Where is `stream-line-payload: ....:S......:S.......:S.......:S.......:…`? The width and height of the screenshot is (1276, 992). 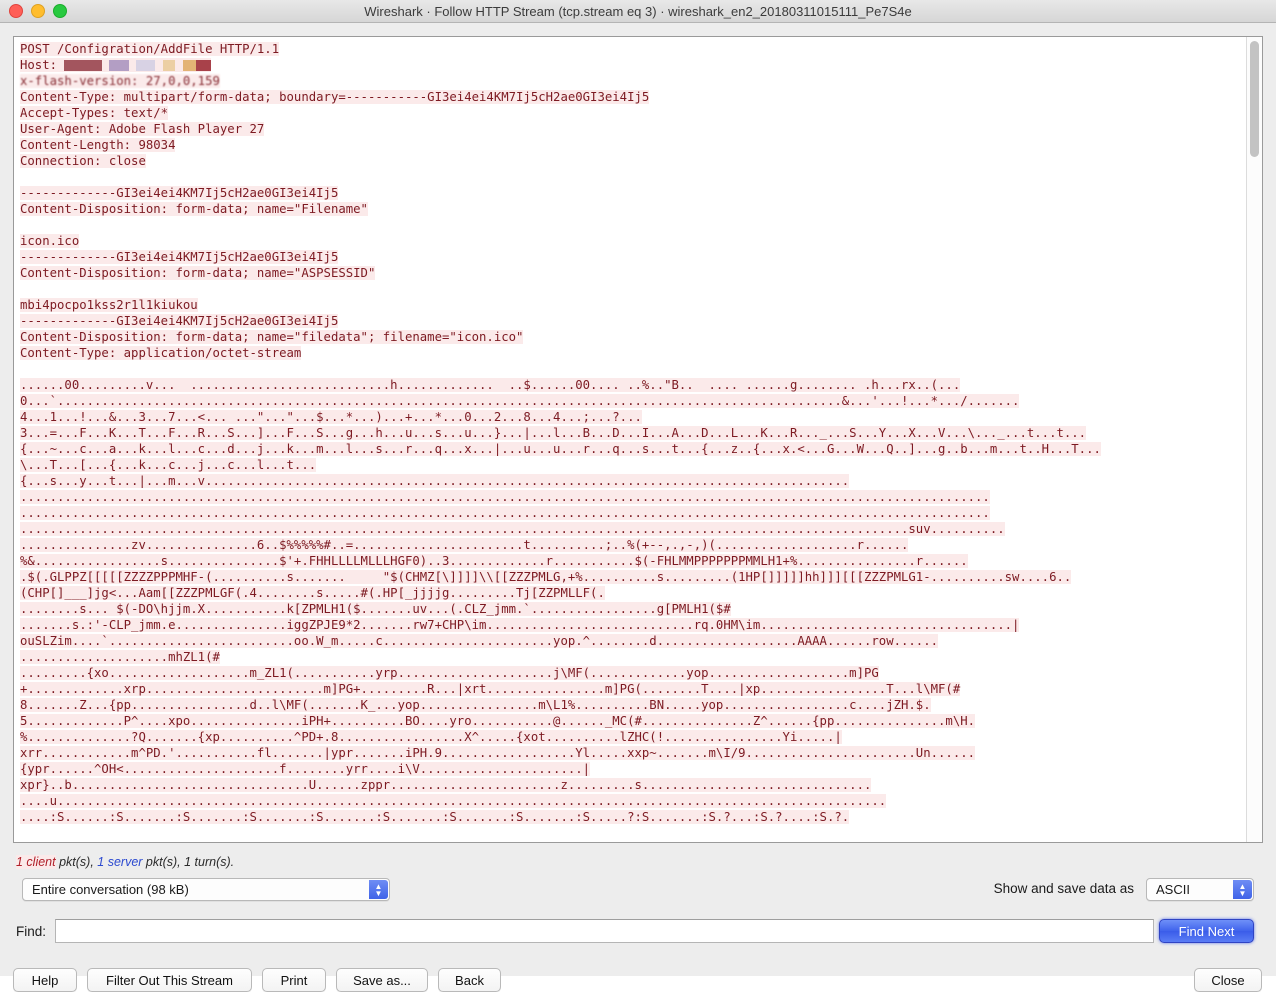
stream-line-payload: ....:S......:S.......:S.......:S.......:… is located at coordinates (435, 817).